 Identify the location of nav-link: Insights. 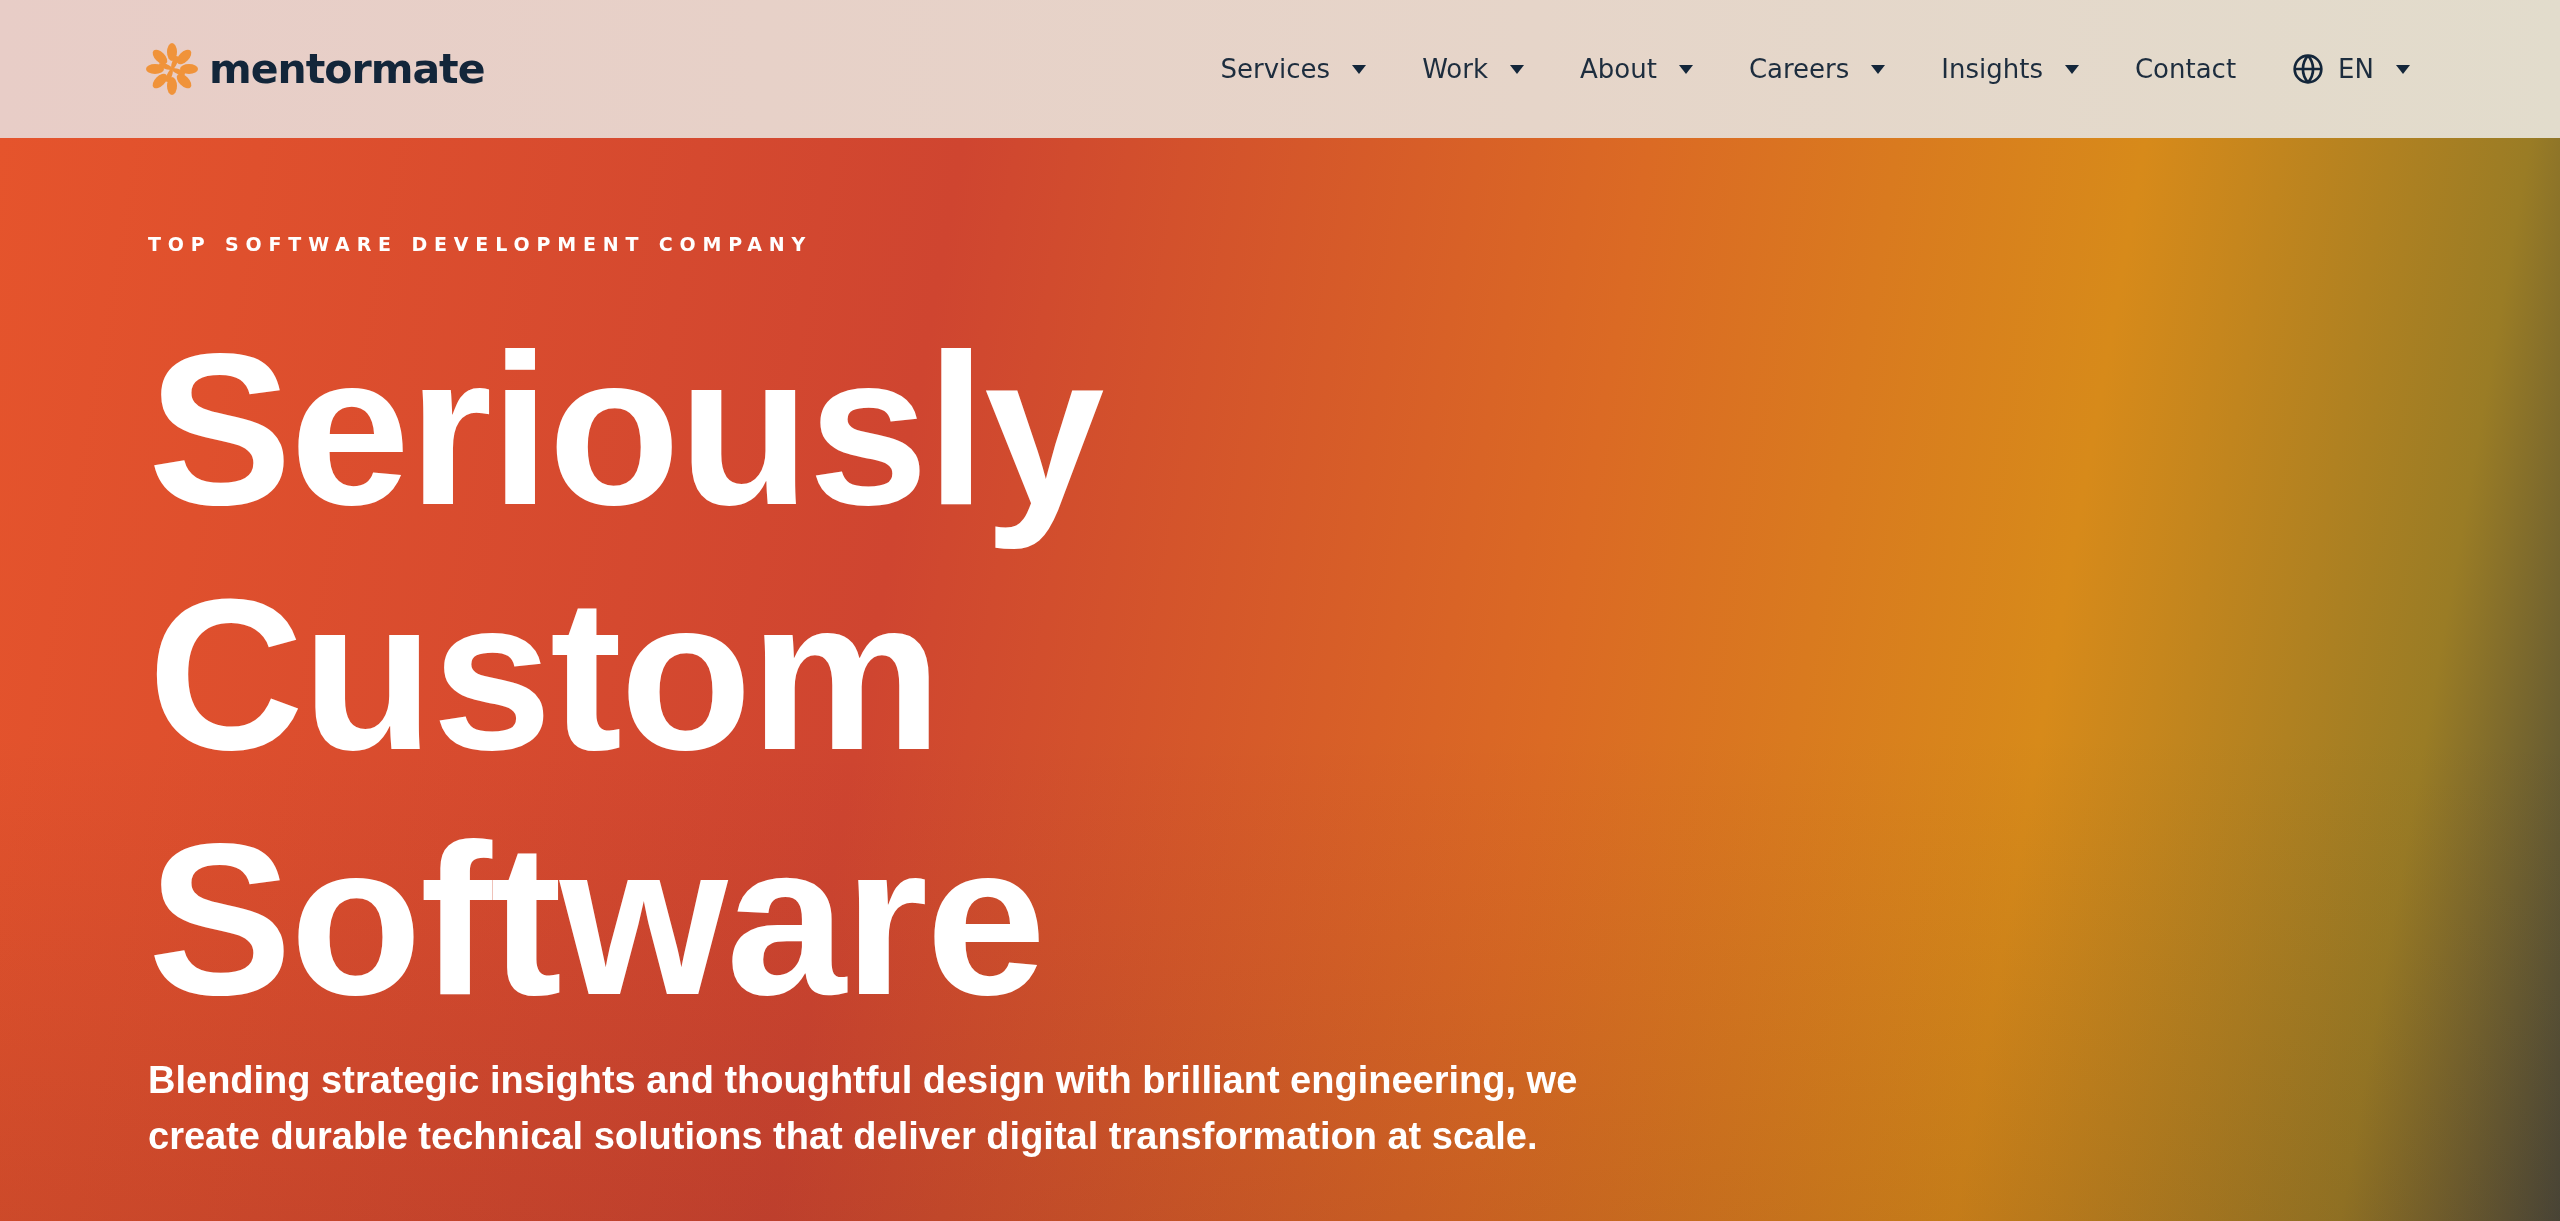
(2010, 69).